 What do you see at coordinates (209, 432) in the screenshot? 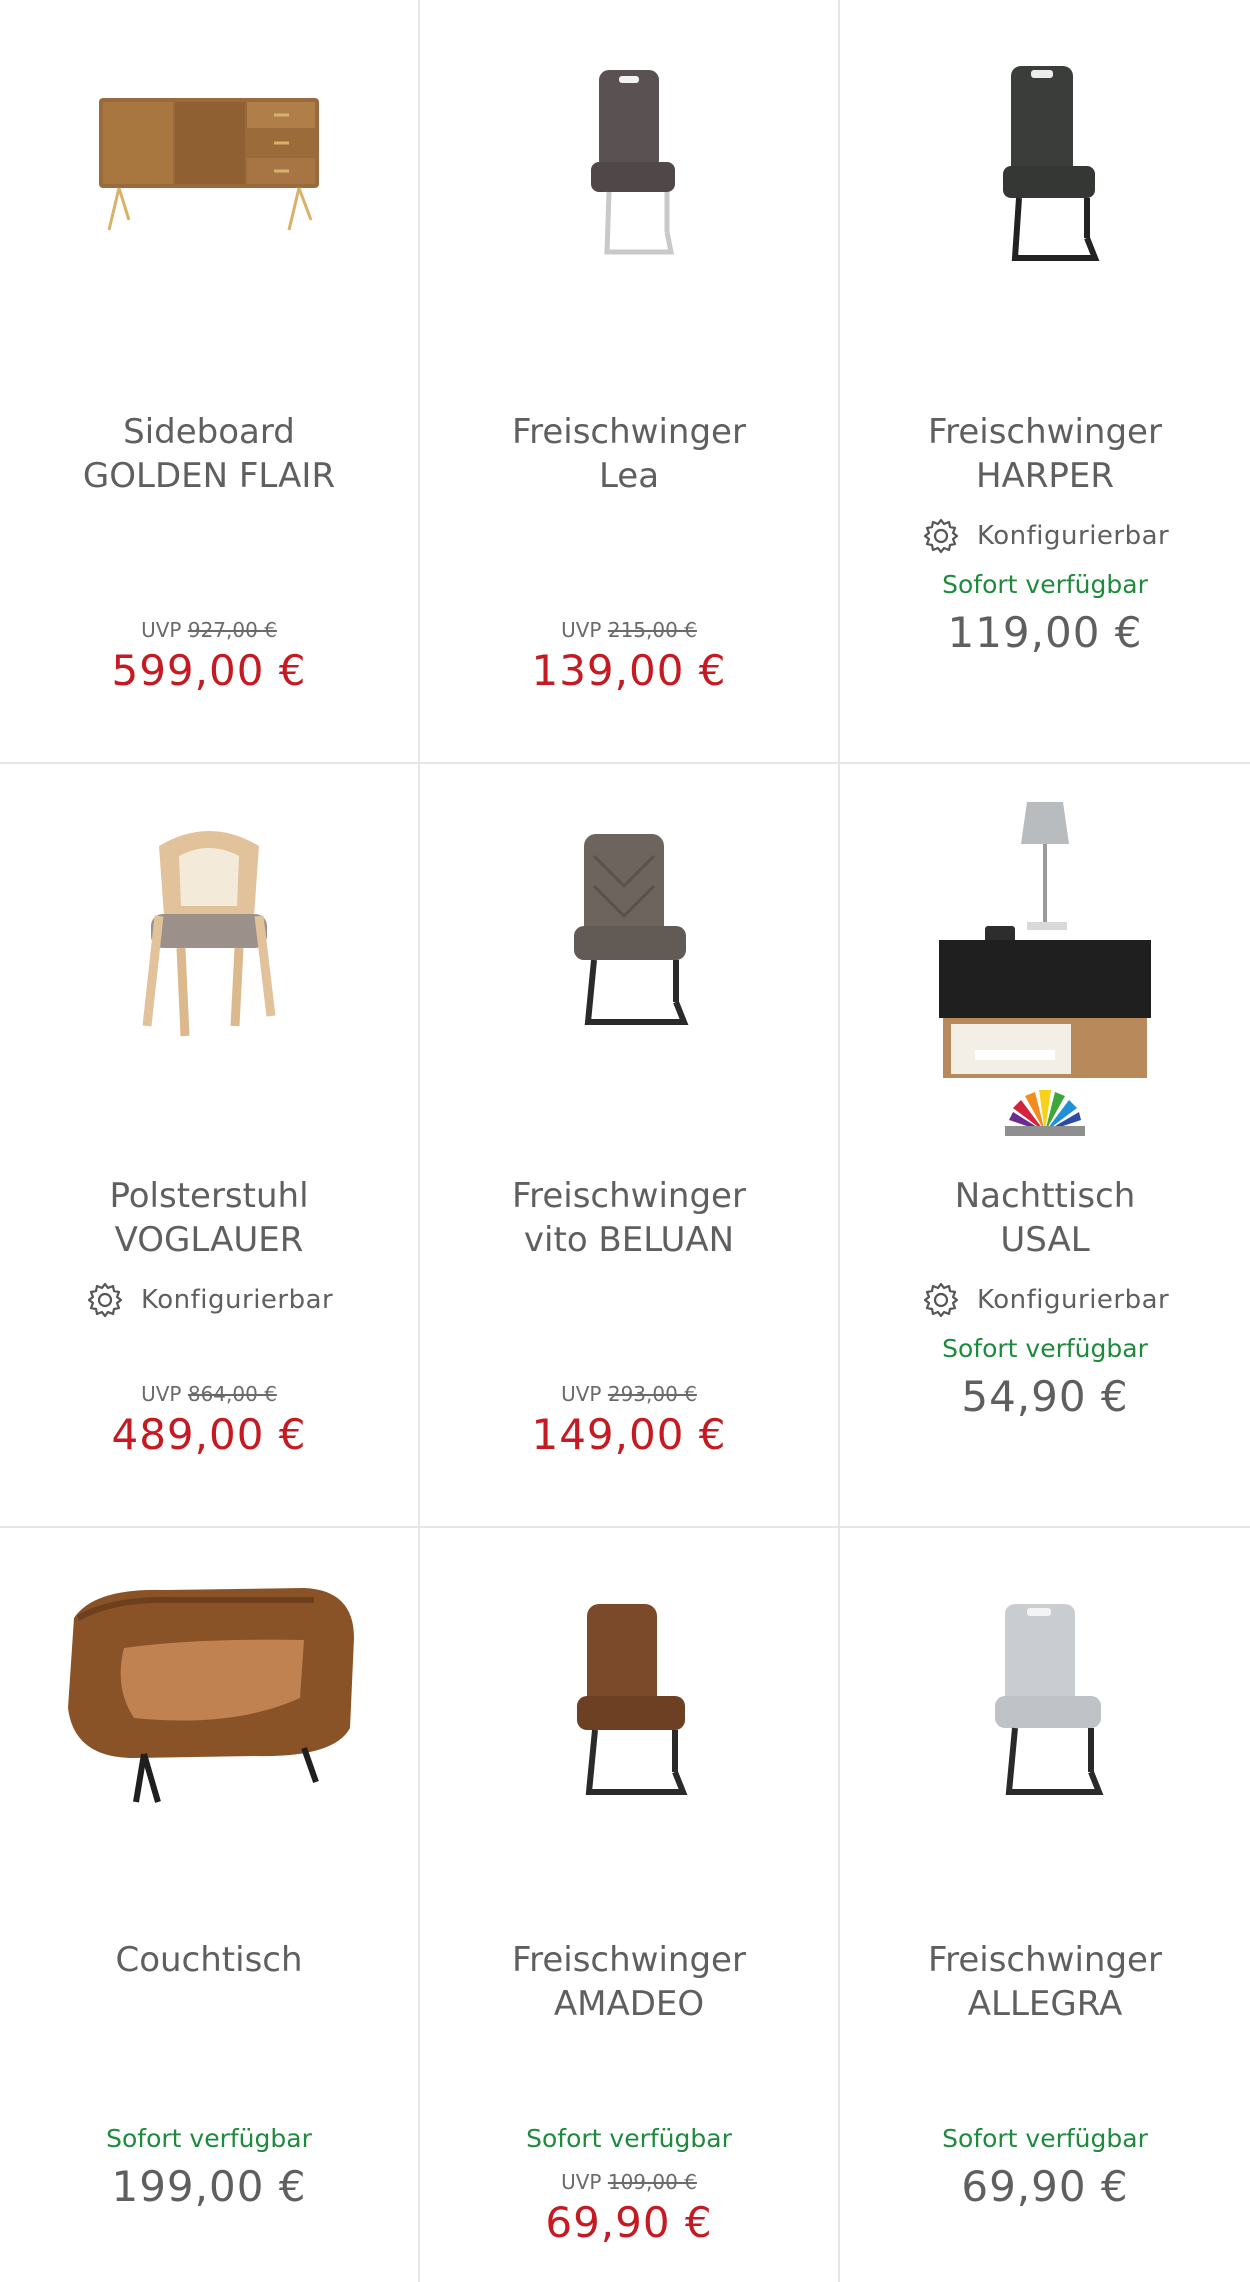
I see `product-title-line1: Sideboard` at bounding box center [209, 432].